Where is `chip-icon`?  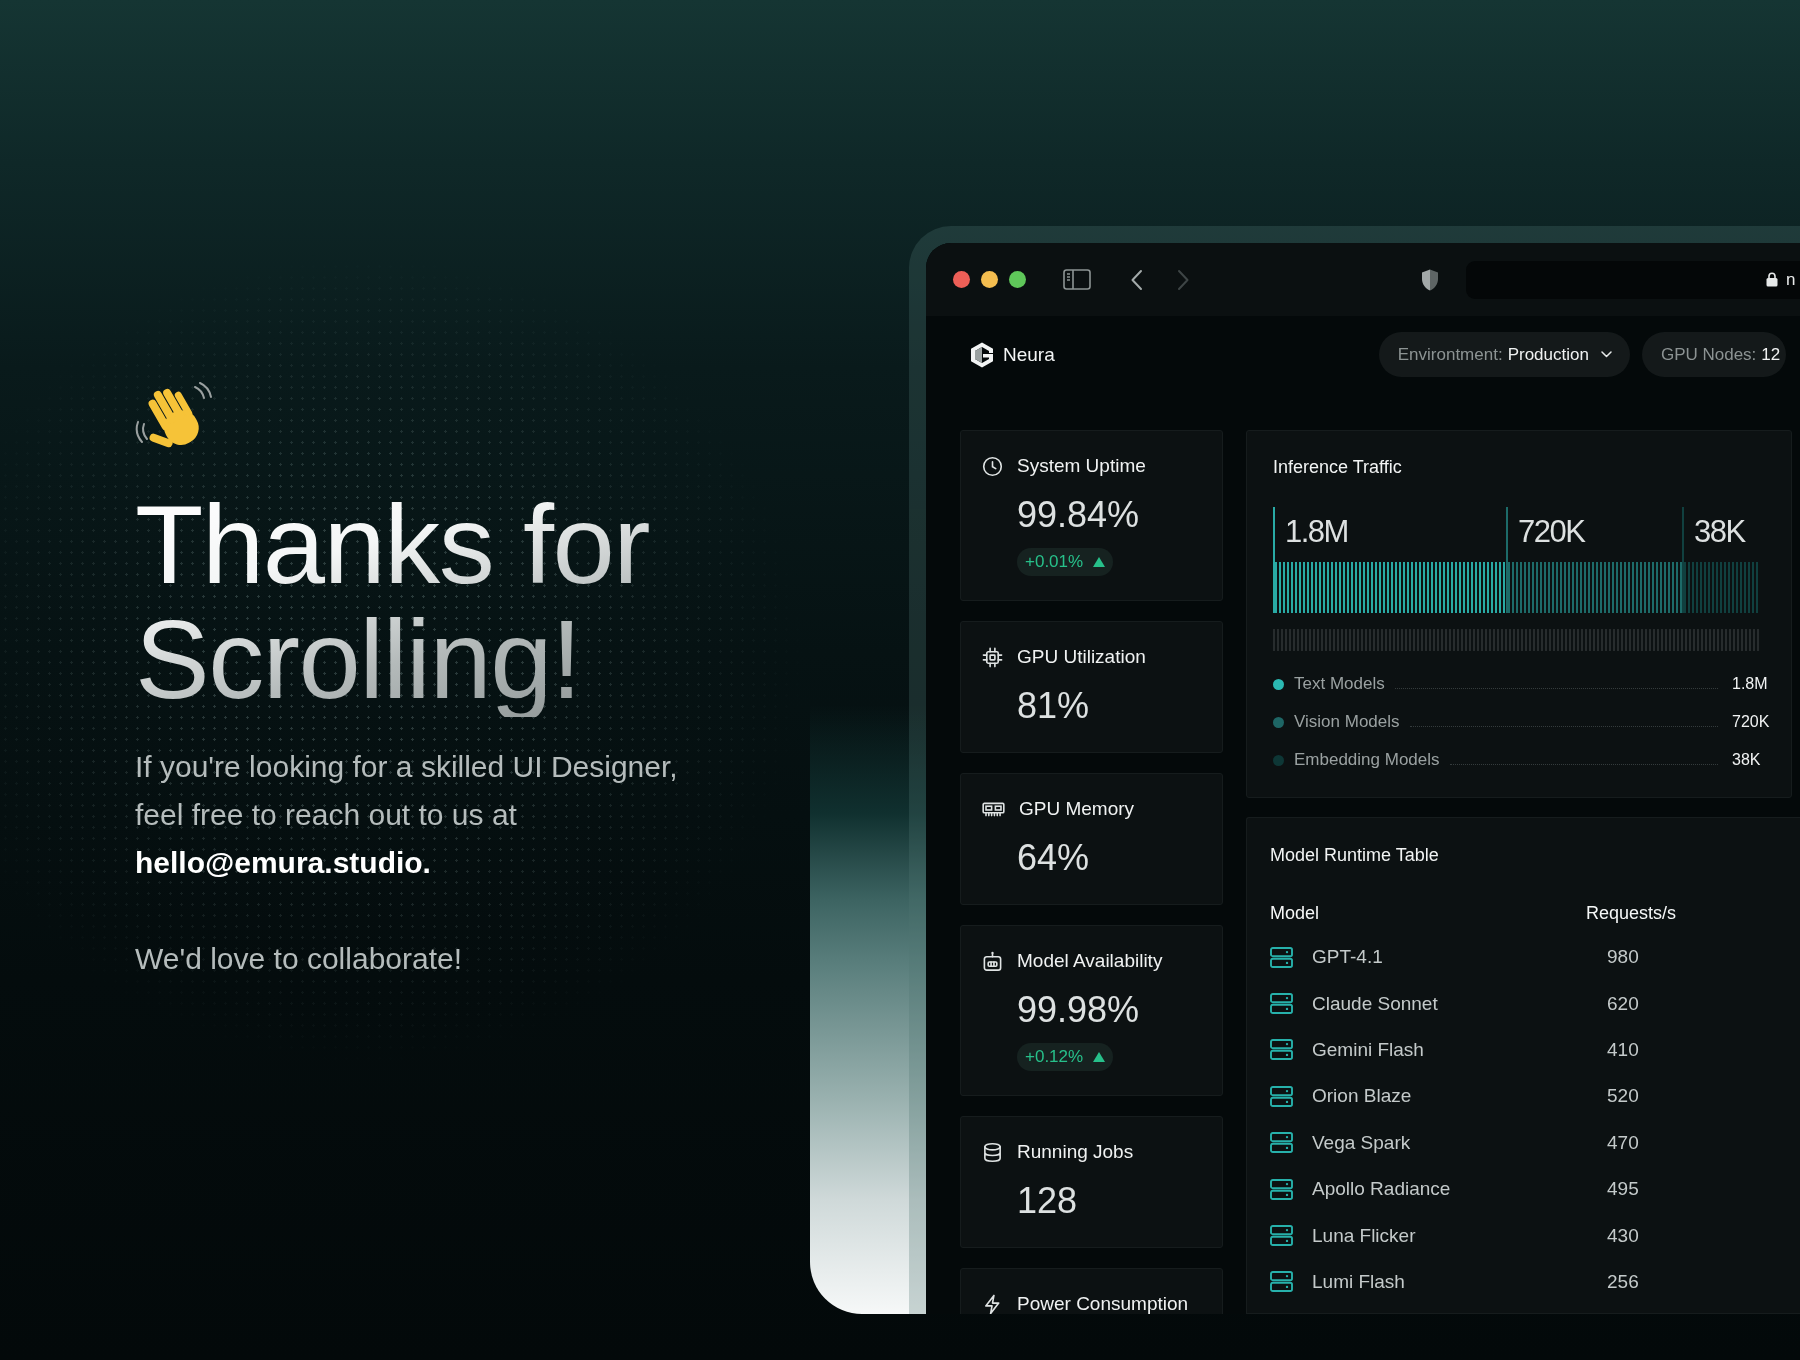 chip-icon is located at coordinates (992, 657).